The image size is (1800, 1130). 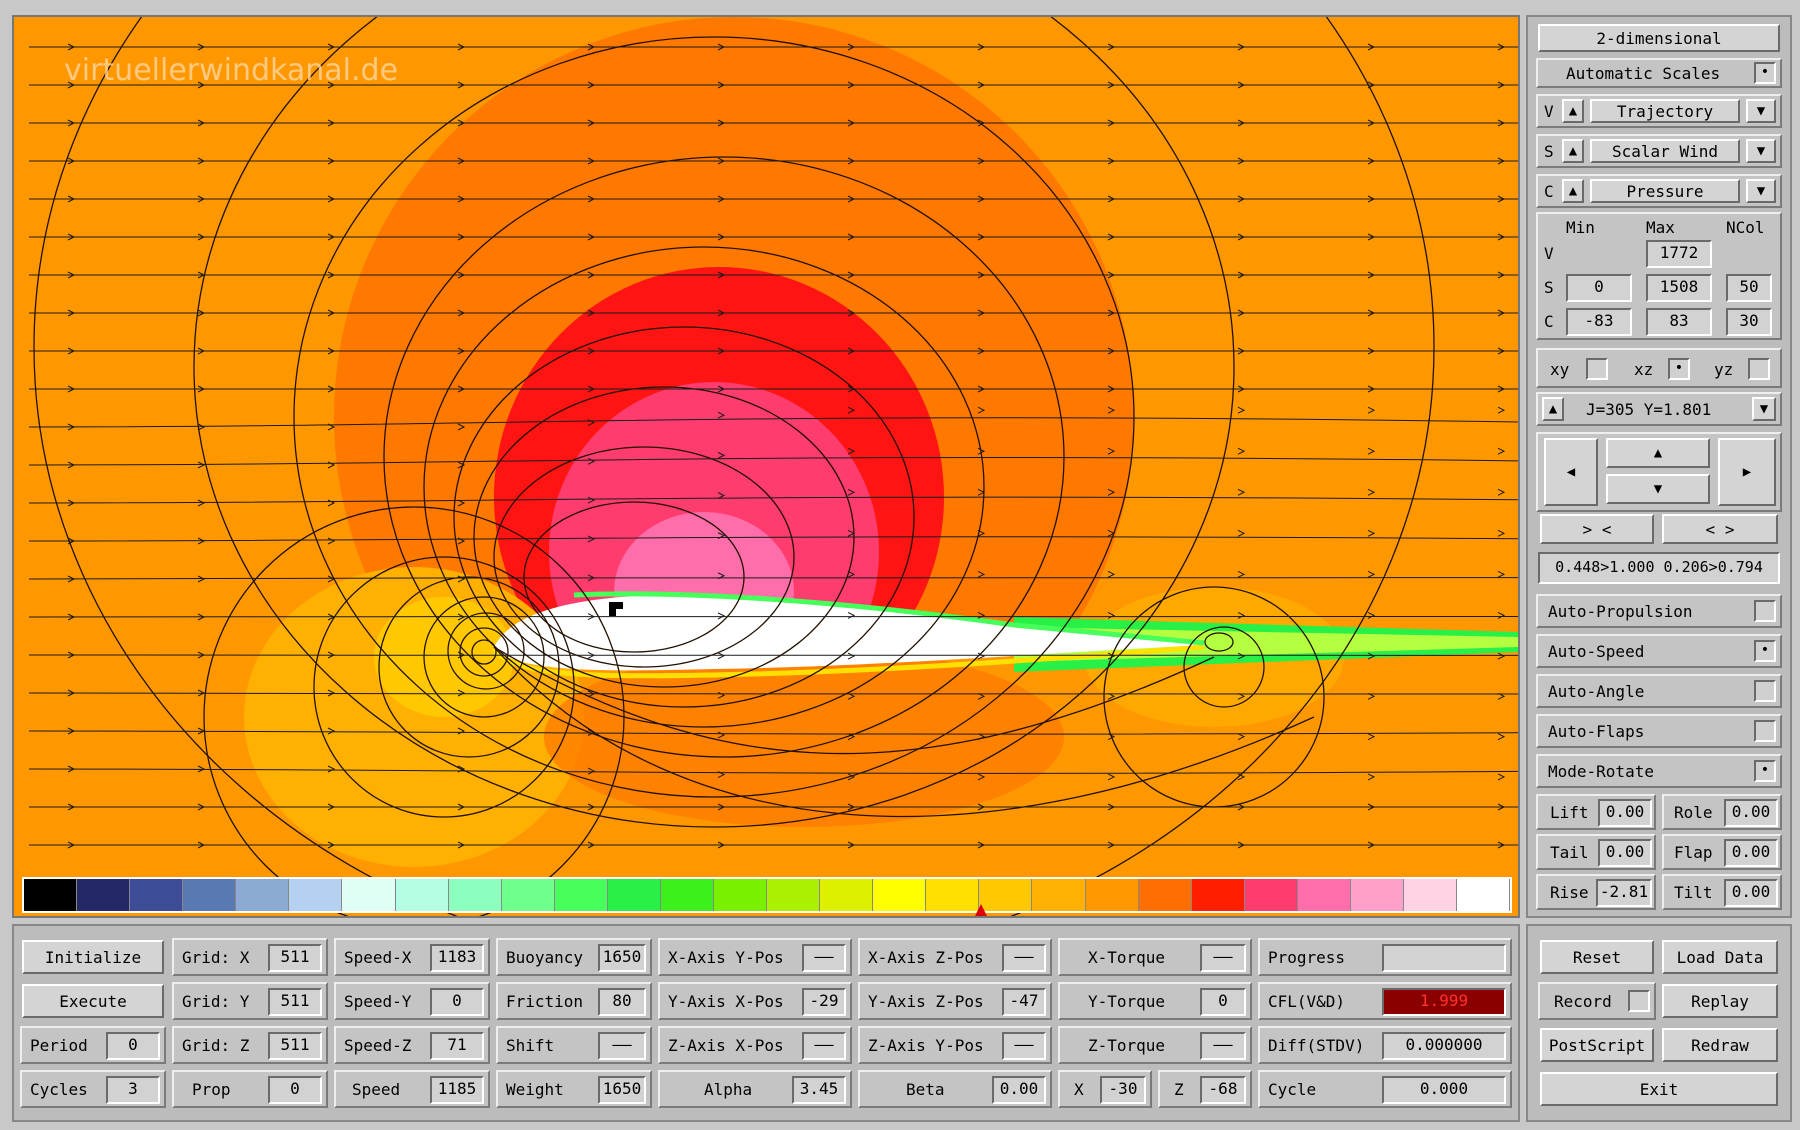 What do you see at coordinates (622, 958) in the screenshot?
I see `buoyancy-field: 1650` at bounding box center [622, 958].